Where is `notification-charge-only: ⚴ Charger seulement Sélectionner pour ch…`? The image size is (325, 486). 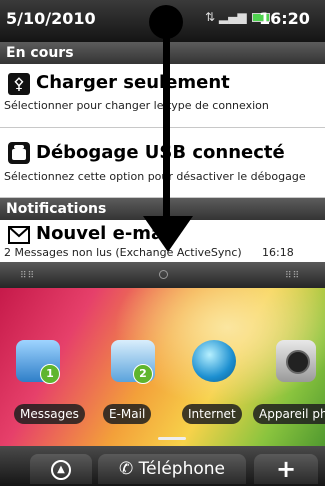
notification-charge-only: ⚴ Charger seulement Sélectionner pour ch… is located at coordinates (162, 96).